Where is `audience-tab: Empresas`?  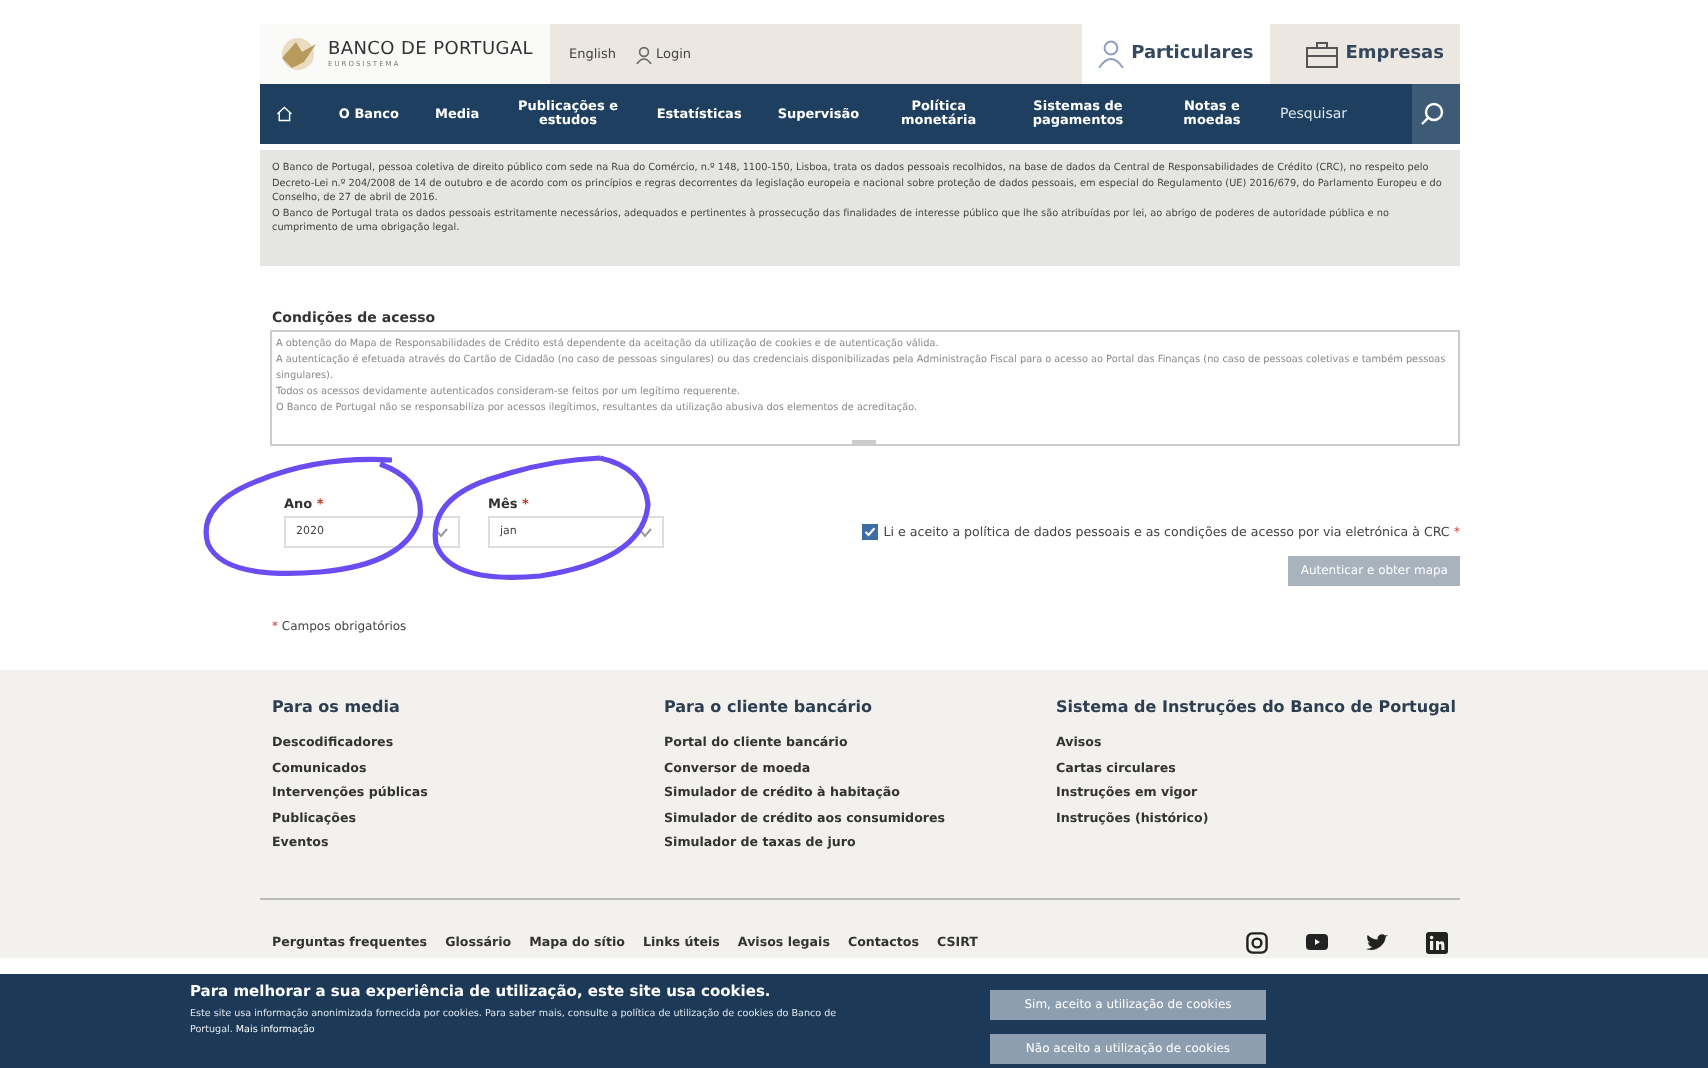 audience-tab: Empresas is located at coordinates (1374, 54).